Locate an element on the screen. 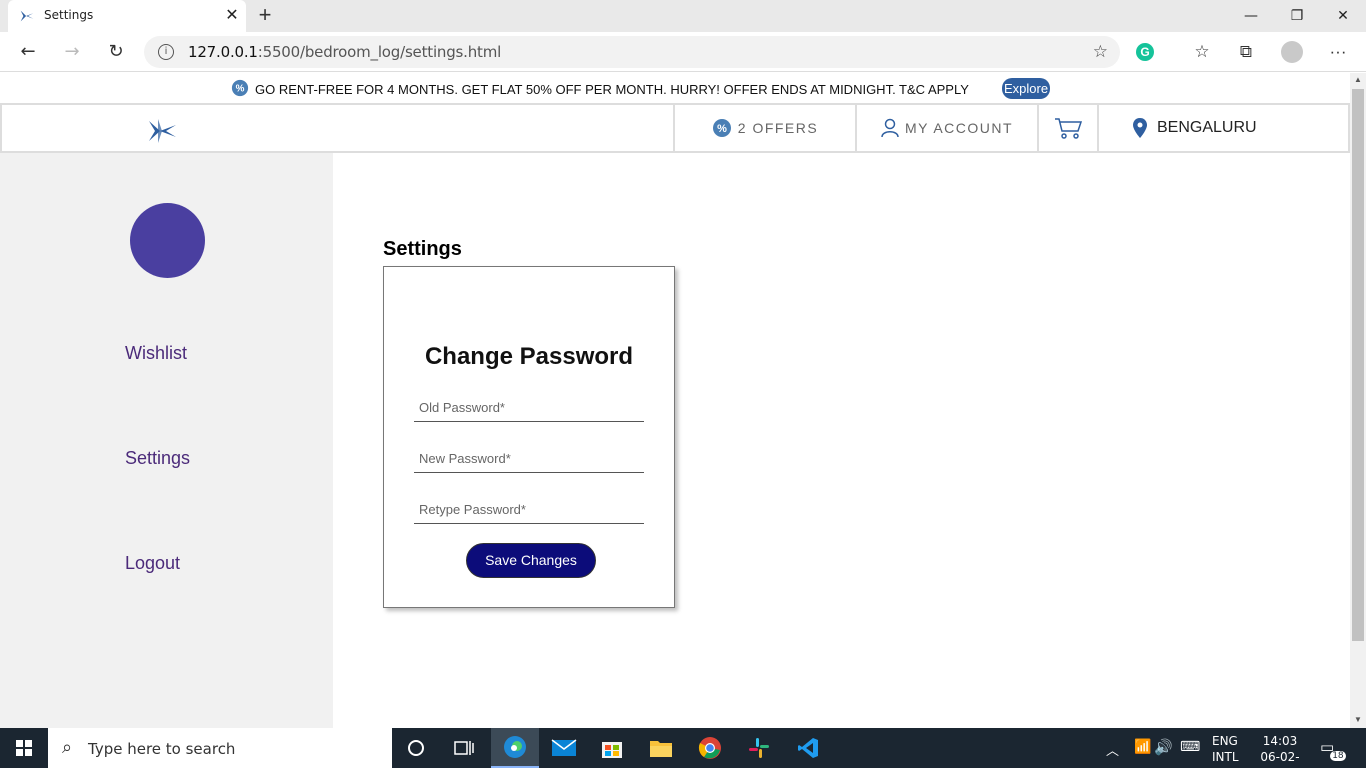 The image size is (1366, 781). cortana-icon is located at coordinates (416, 748).